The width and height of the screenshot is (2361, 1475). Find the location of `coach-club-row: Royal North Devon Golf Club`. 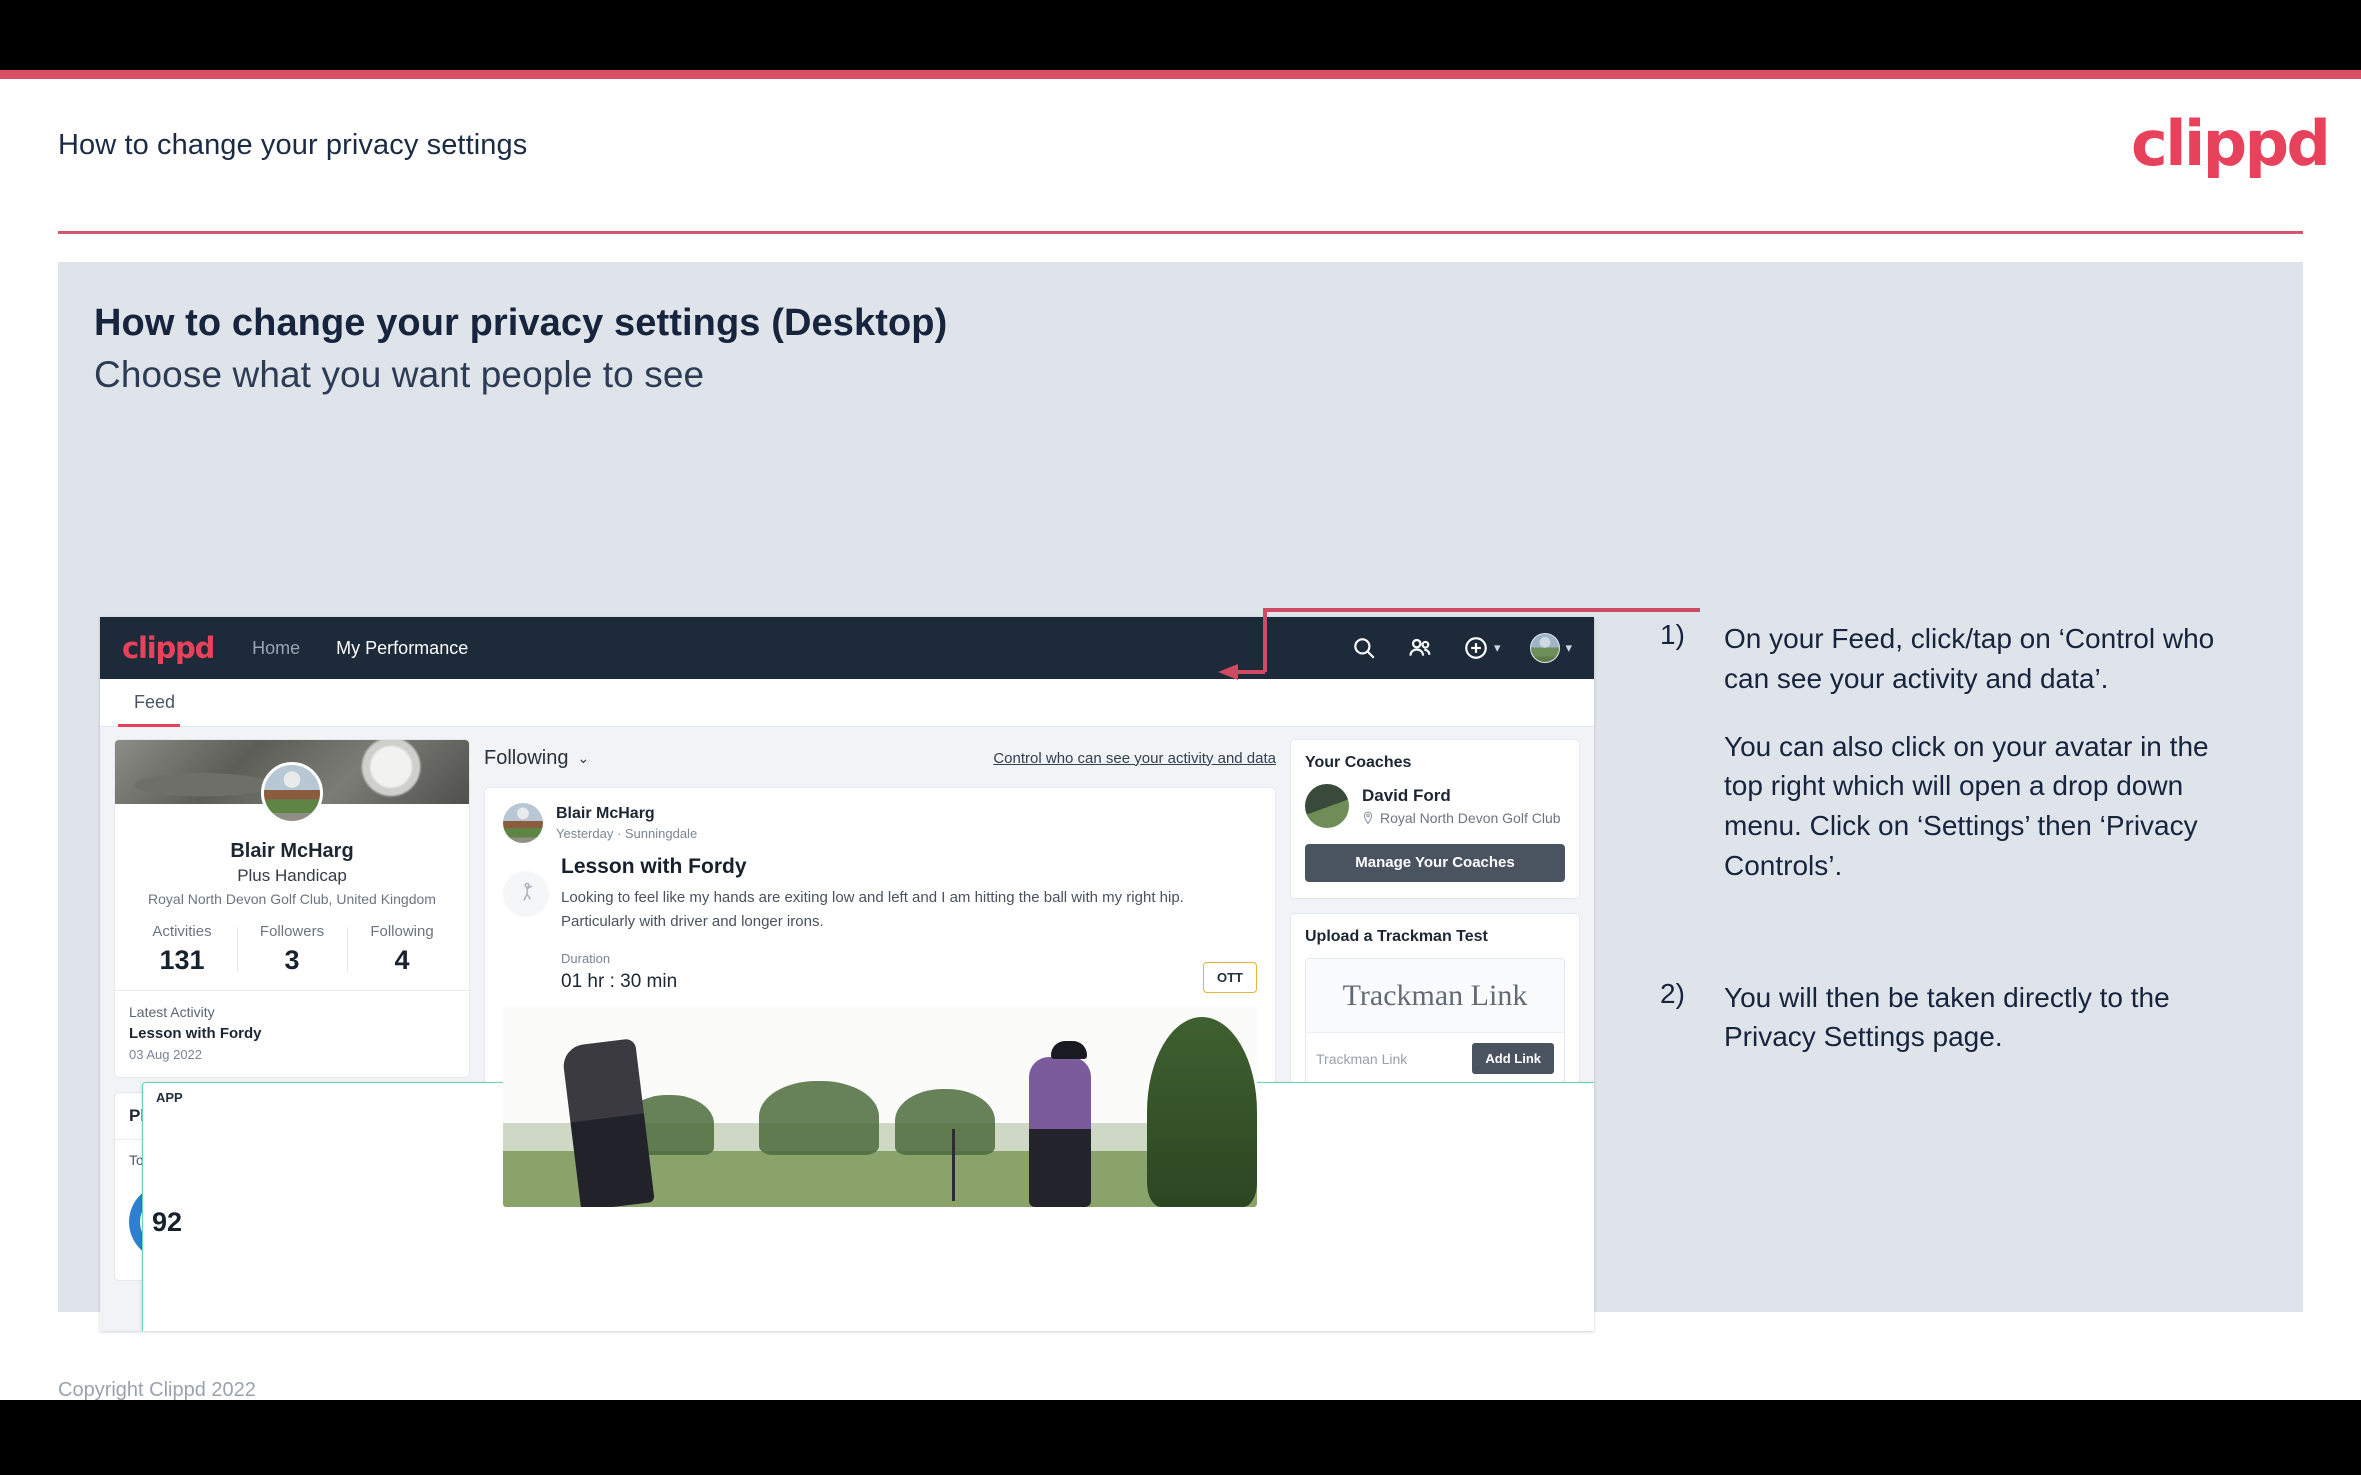

coach-club-row: Royal North Devon Golf Club is located at coordinates (1461, 818).